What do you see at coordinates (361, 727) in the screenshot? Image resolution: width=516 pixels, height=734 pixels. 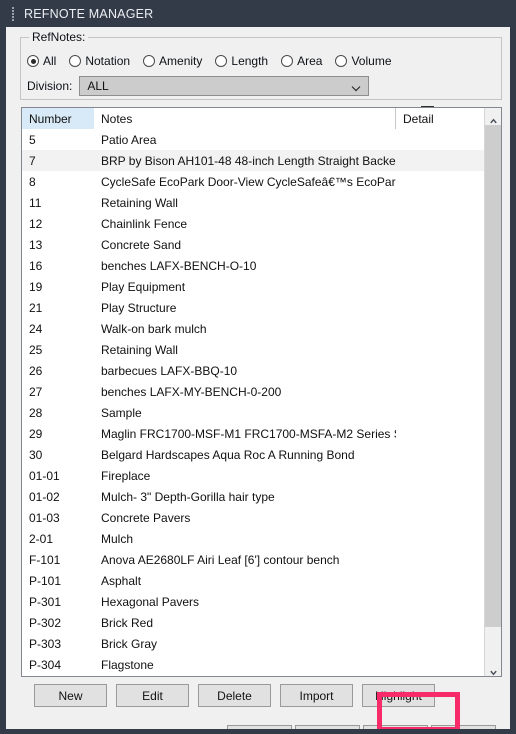 I see `secondary-action-buttons: Place Callout Schedule Help` at bounding box center [361, 727].